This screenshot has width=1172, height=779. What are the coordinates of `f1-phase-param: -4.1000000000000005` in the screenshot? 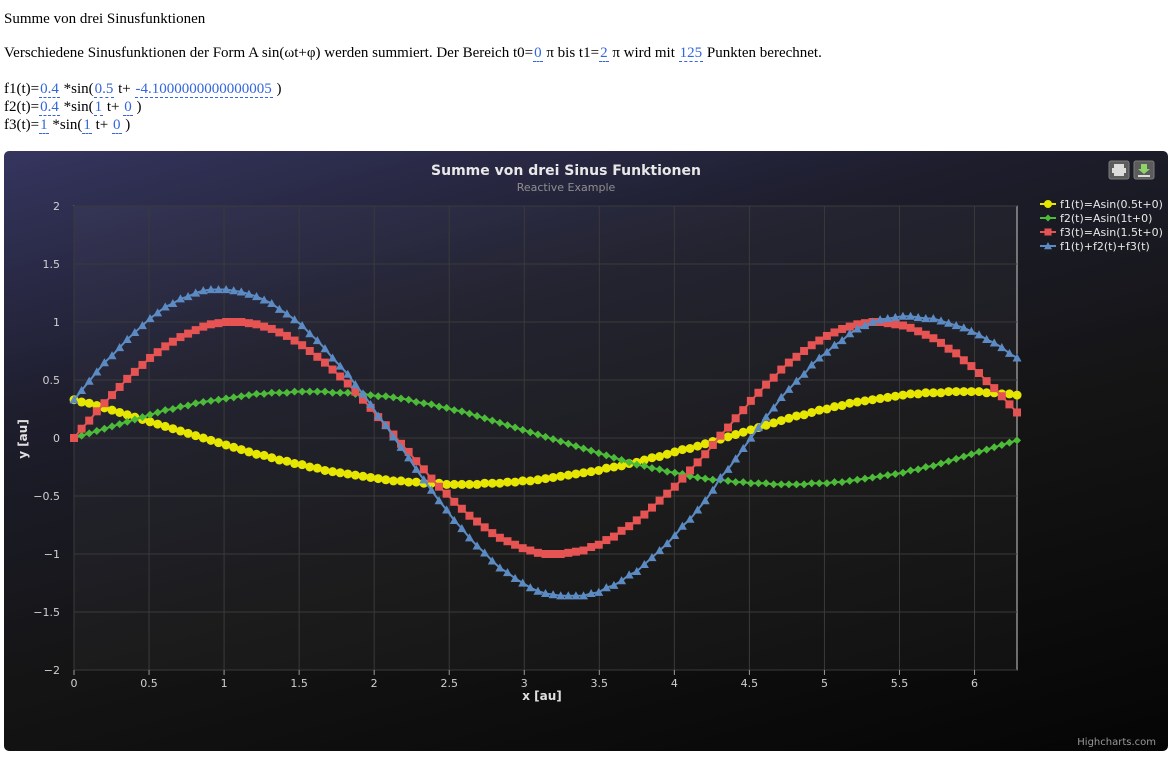 It's located at (203, 89).